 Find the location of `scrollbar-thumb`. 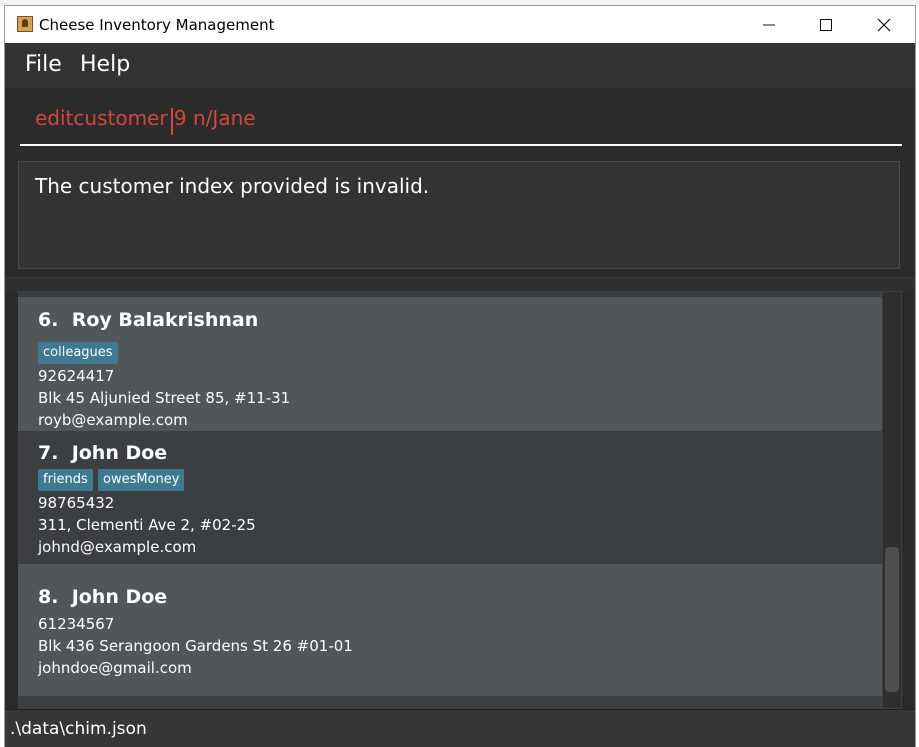

scrollbar-thumb is located at coordinates (892, 619).